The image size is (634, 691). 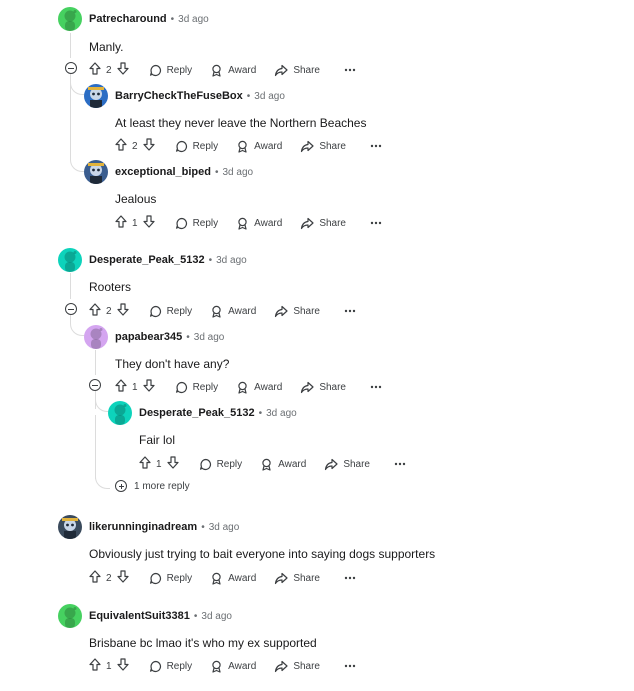 What do you see at coordinates (143, 527) in the screenshot?
I see `username: likerunninginadream` at bounding box center [143, 527].